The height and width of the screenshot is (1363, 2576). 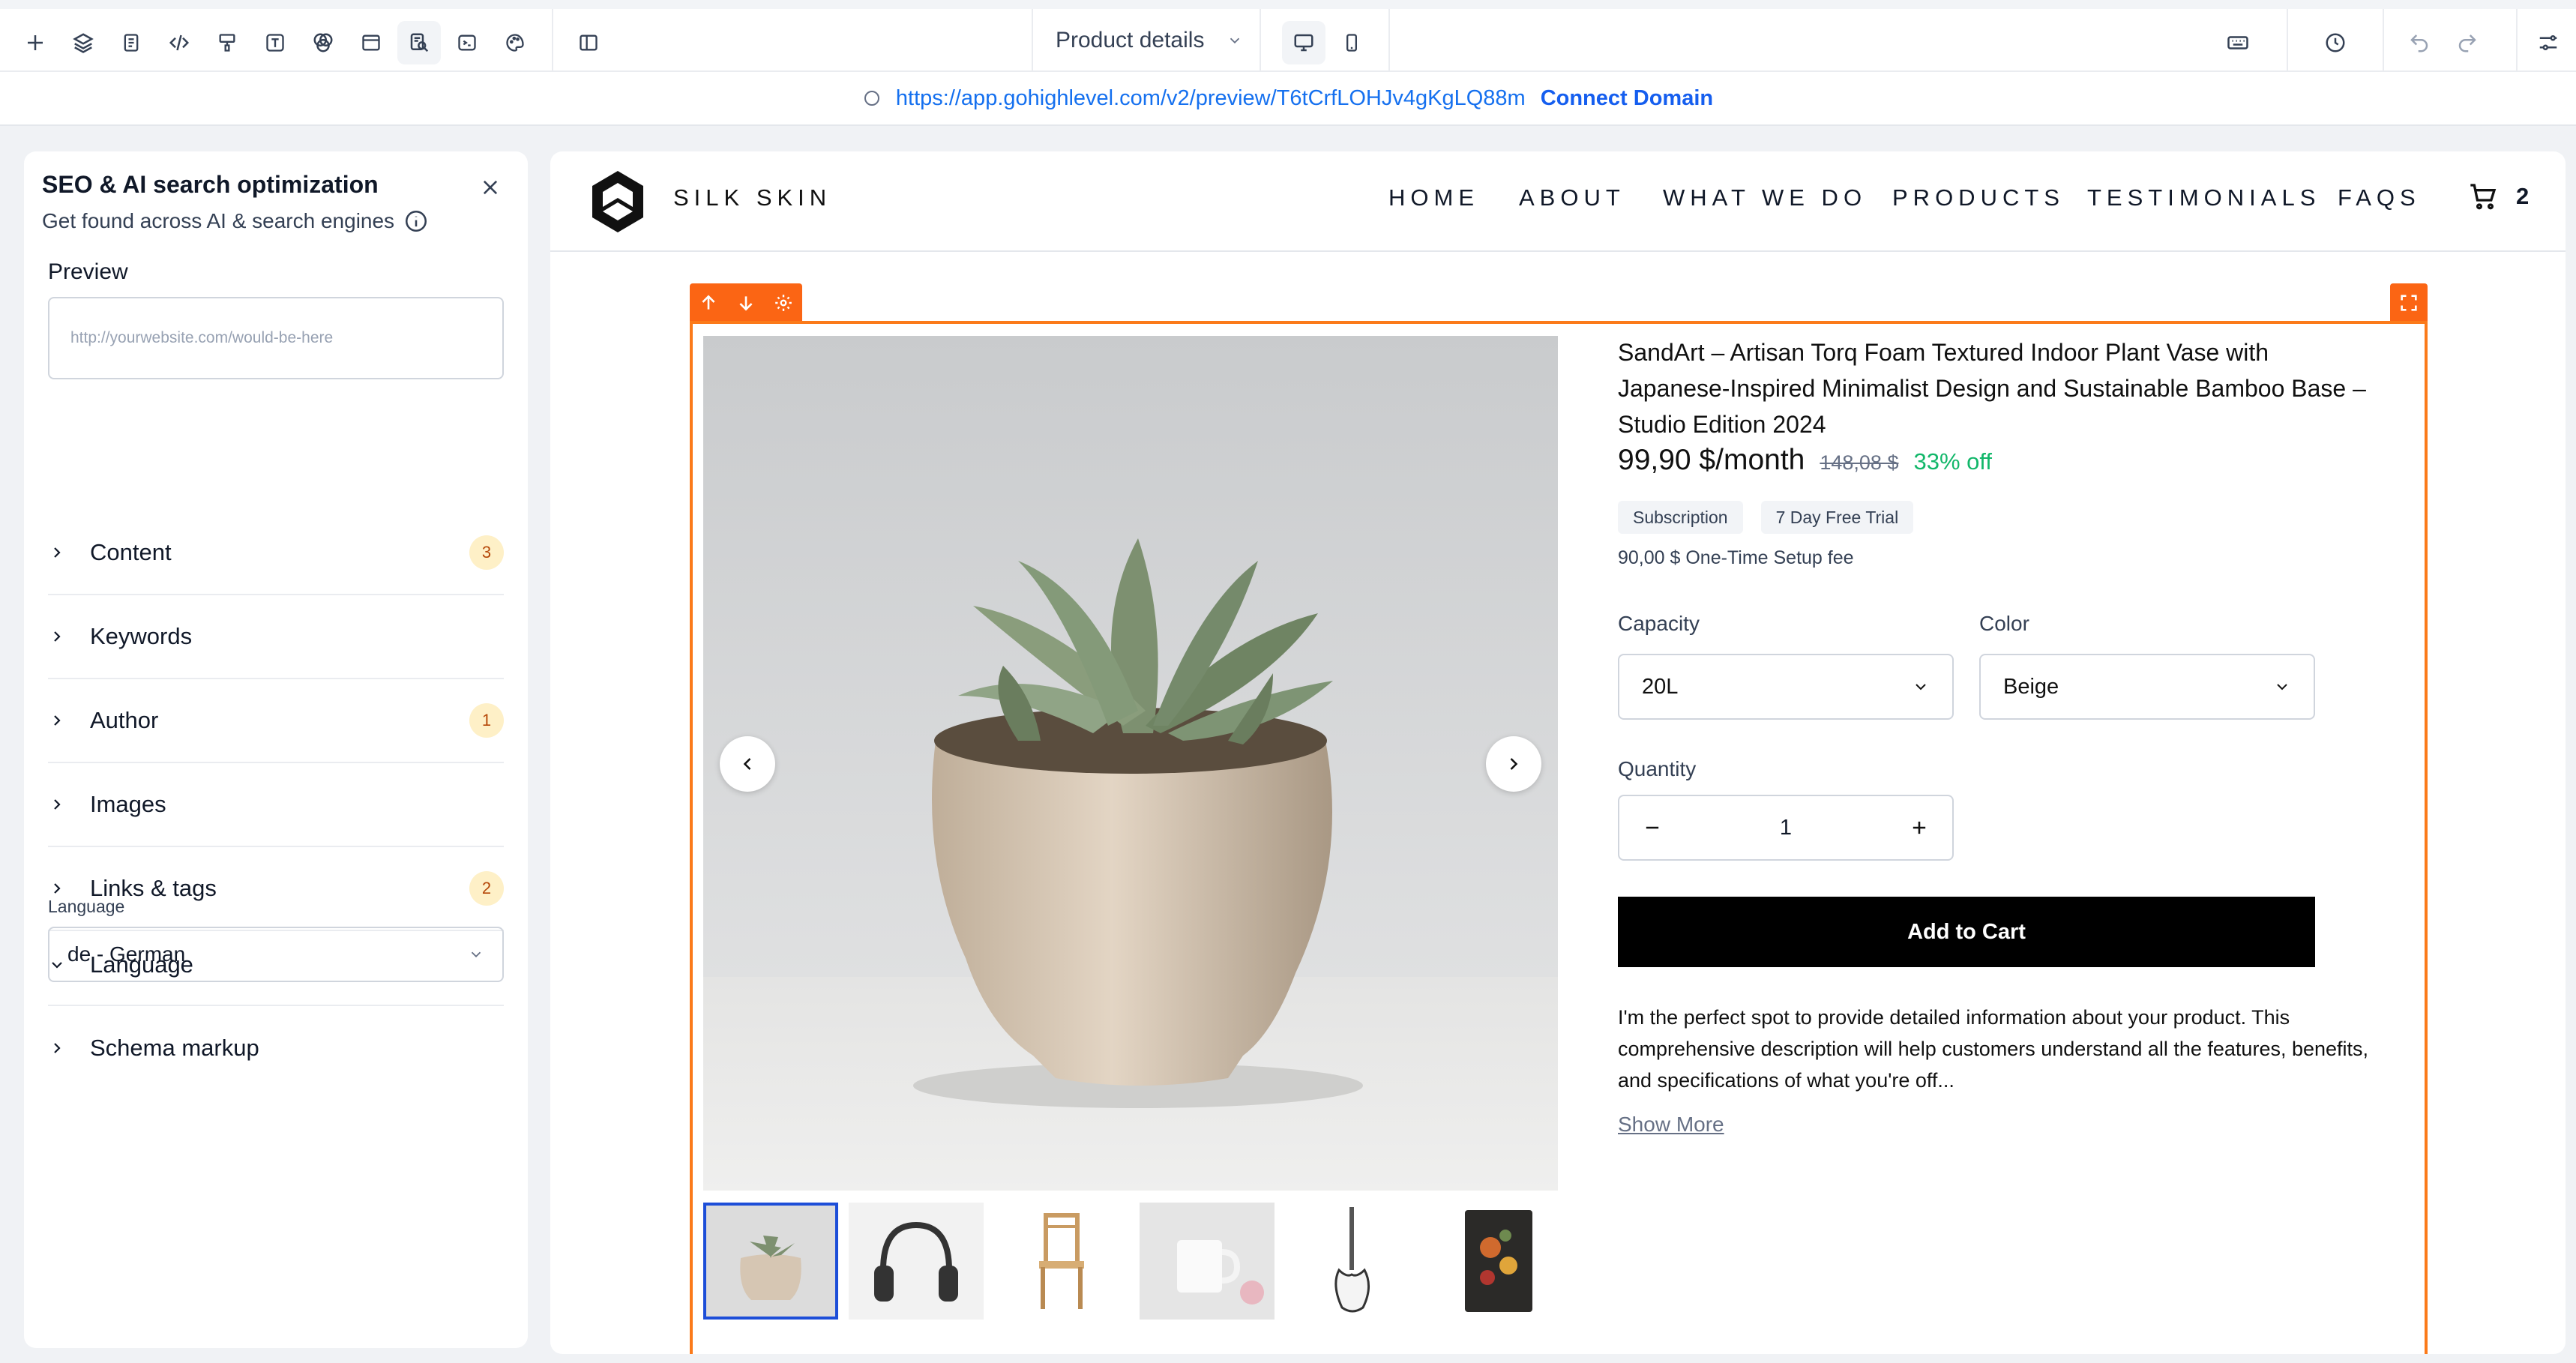 I want to click on thumbnail-headphones, so click(x=917, y=1261).